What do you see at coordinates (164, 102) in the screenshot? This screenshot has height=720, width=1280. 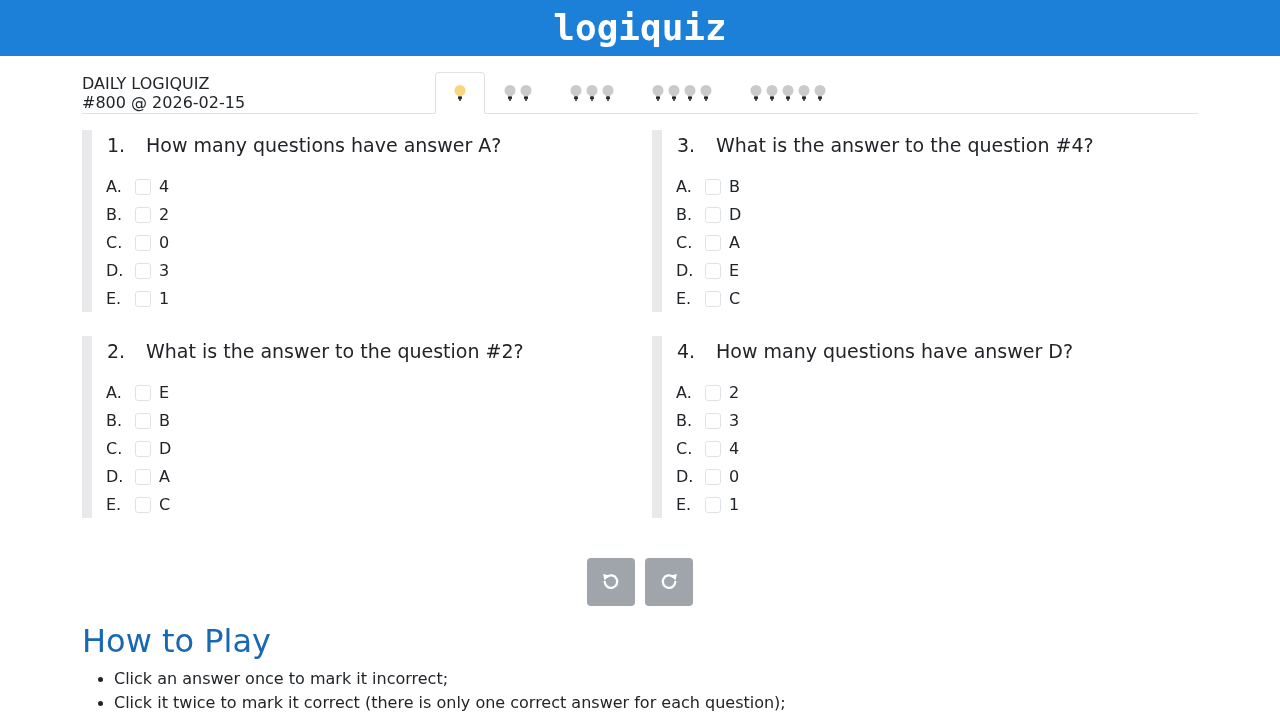 I see `puzzle-number-date: #800 @ 2026-02-15` at bounding box center [164, 102].